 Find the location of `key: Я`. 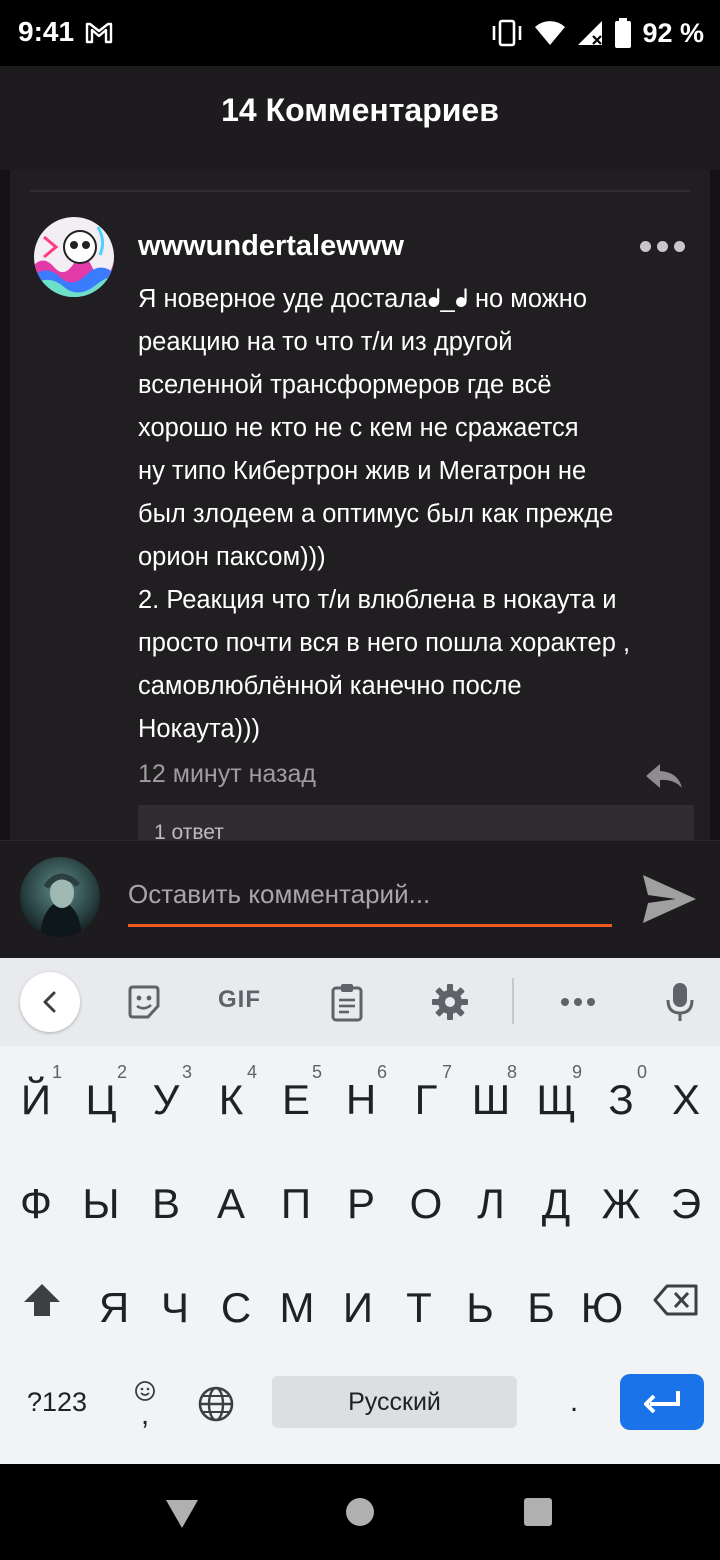

key: Я is located at coordinates (114, 1299).